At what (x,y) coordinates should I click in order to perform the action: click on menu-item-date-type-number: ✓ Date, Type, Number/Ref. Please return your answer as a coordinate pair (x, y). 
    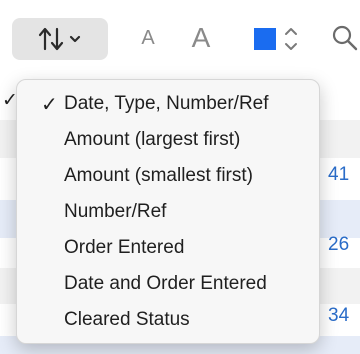
    Looking at the image, I should click on (168, 104).